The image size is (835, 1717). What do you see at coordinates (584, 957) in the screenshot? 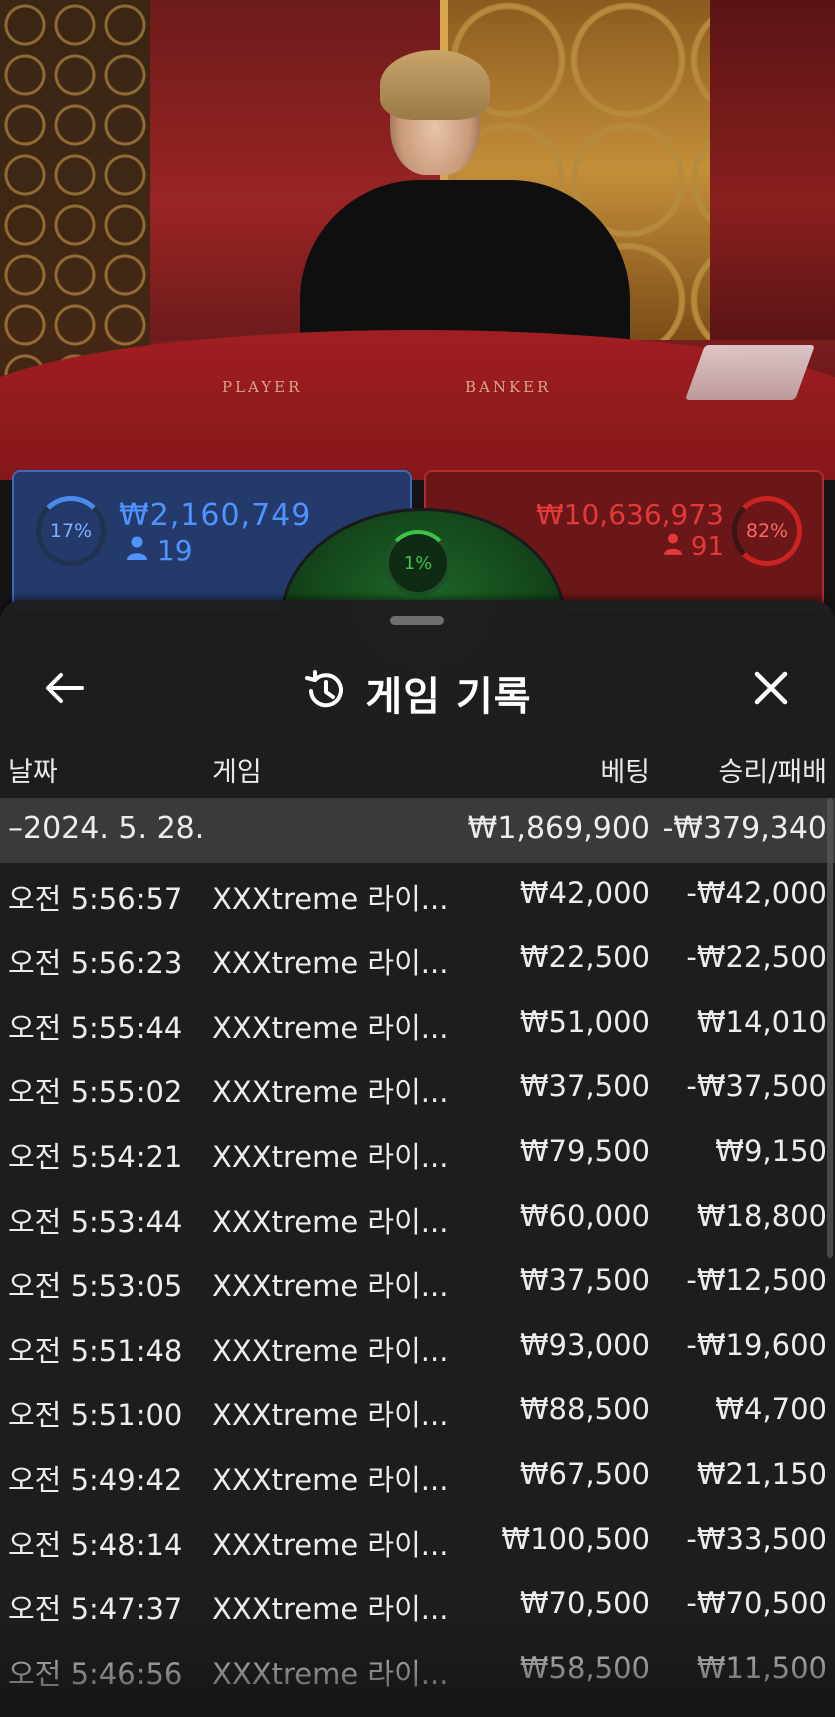
I see `row-bet: ₩22,500` at bounding box center [584, 957].